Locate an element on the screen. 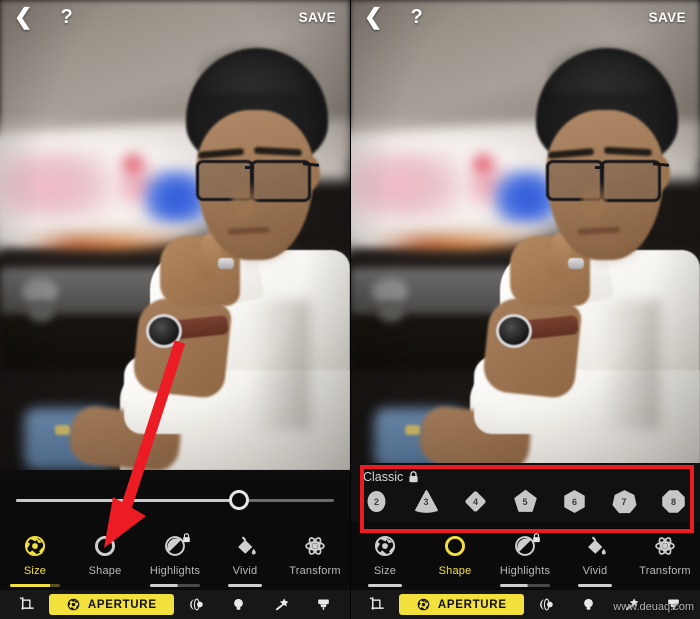 The width and height of the screenshot is (700, 619). shape-set-header: Classic is located at coordinates (526, 477).